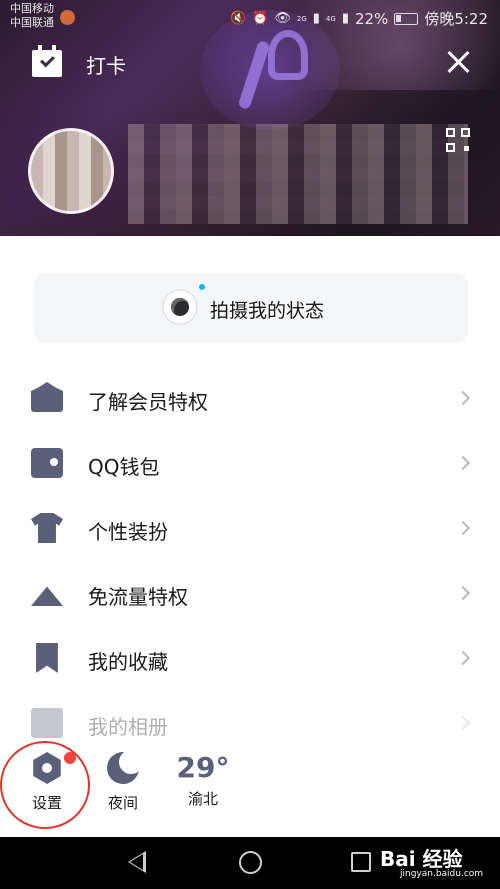 This screenshot has height=889, width=500. I want to click on night-mode-button: 夜间, so click(123, 781).